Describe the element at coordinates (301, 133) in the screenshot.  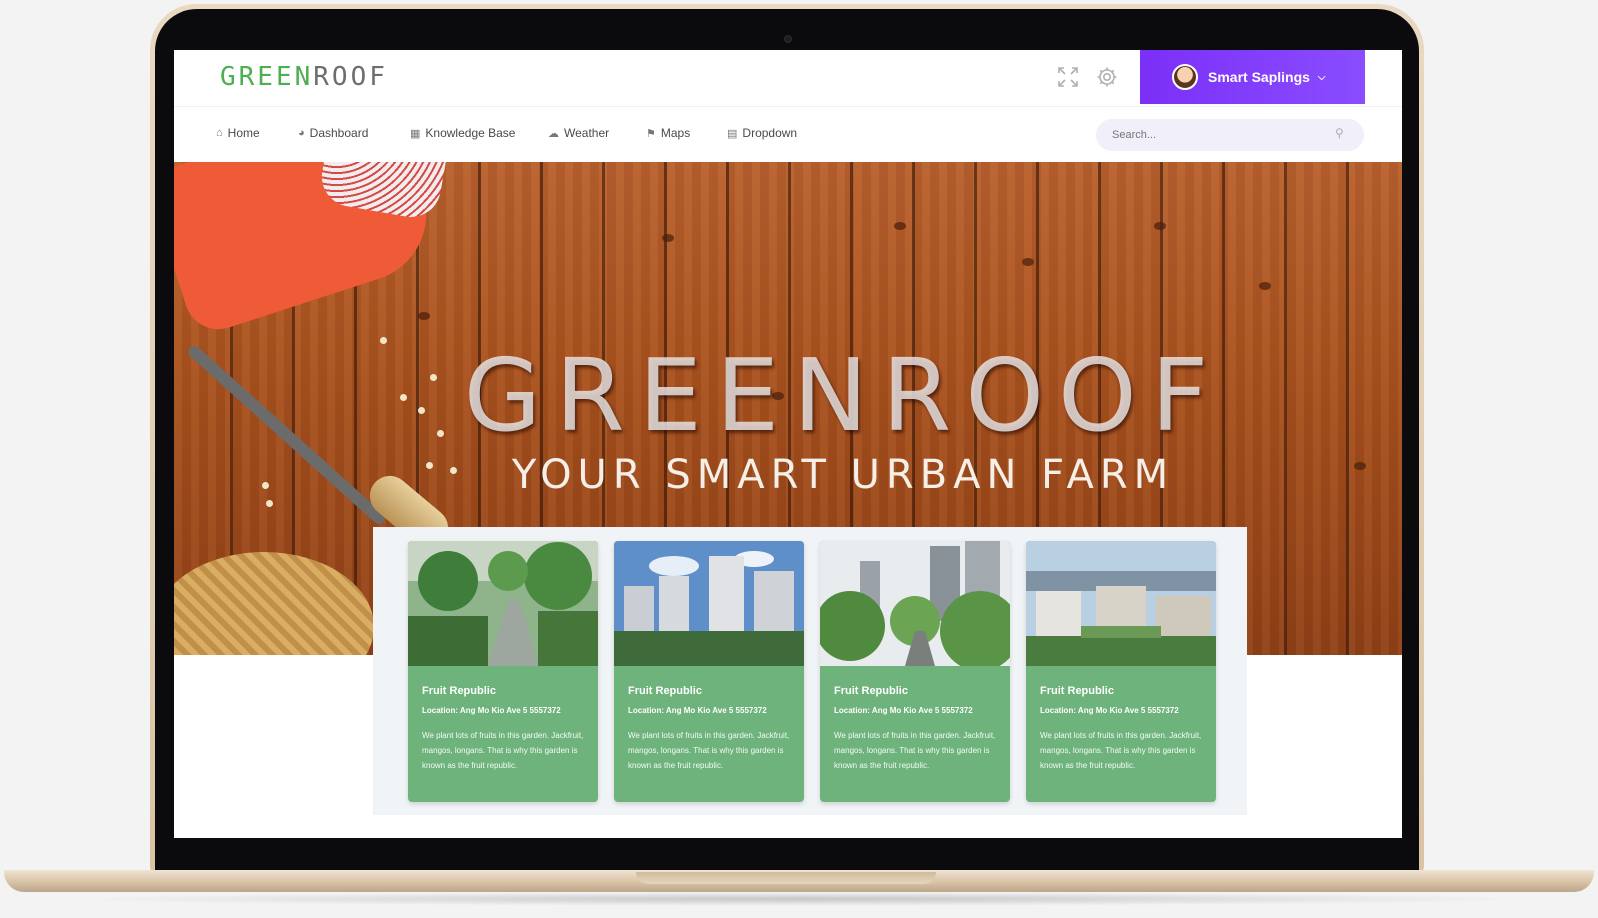
I see `dashboard-icon: ◕` at that location.